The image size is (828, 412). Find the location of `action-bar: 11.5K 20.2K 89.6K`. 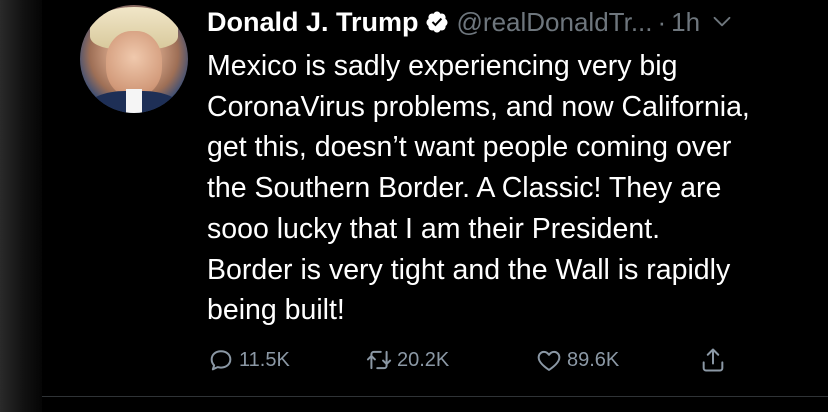

action-bar: 11.5K 20.2K 89.6K is located at coordinates (487, 360).